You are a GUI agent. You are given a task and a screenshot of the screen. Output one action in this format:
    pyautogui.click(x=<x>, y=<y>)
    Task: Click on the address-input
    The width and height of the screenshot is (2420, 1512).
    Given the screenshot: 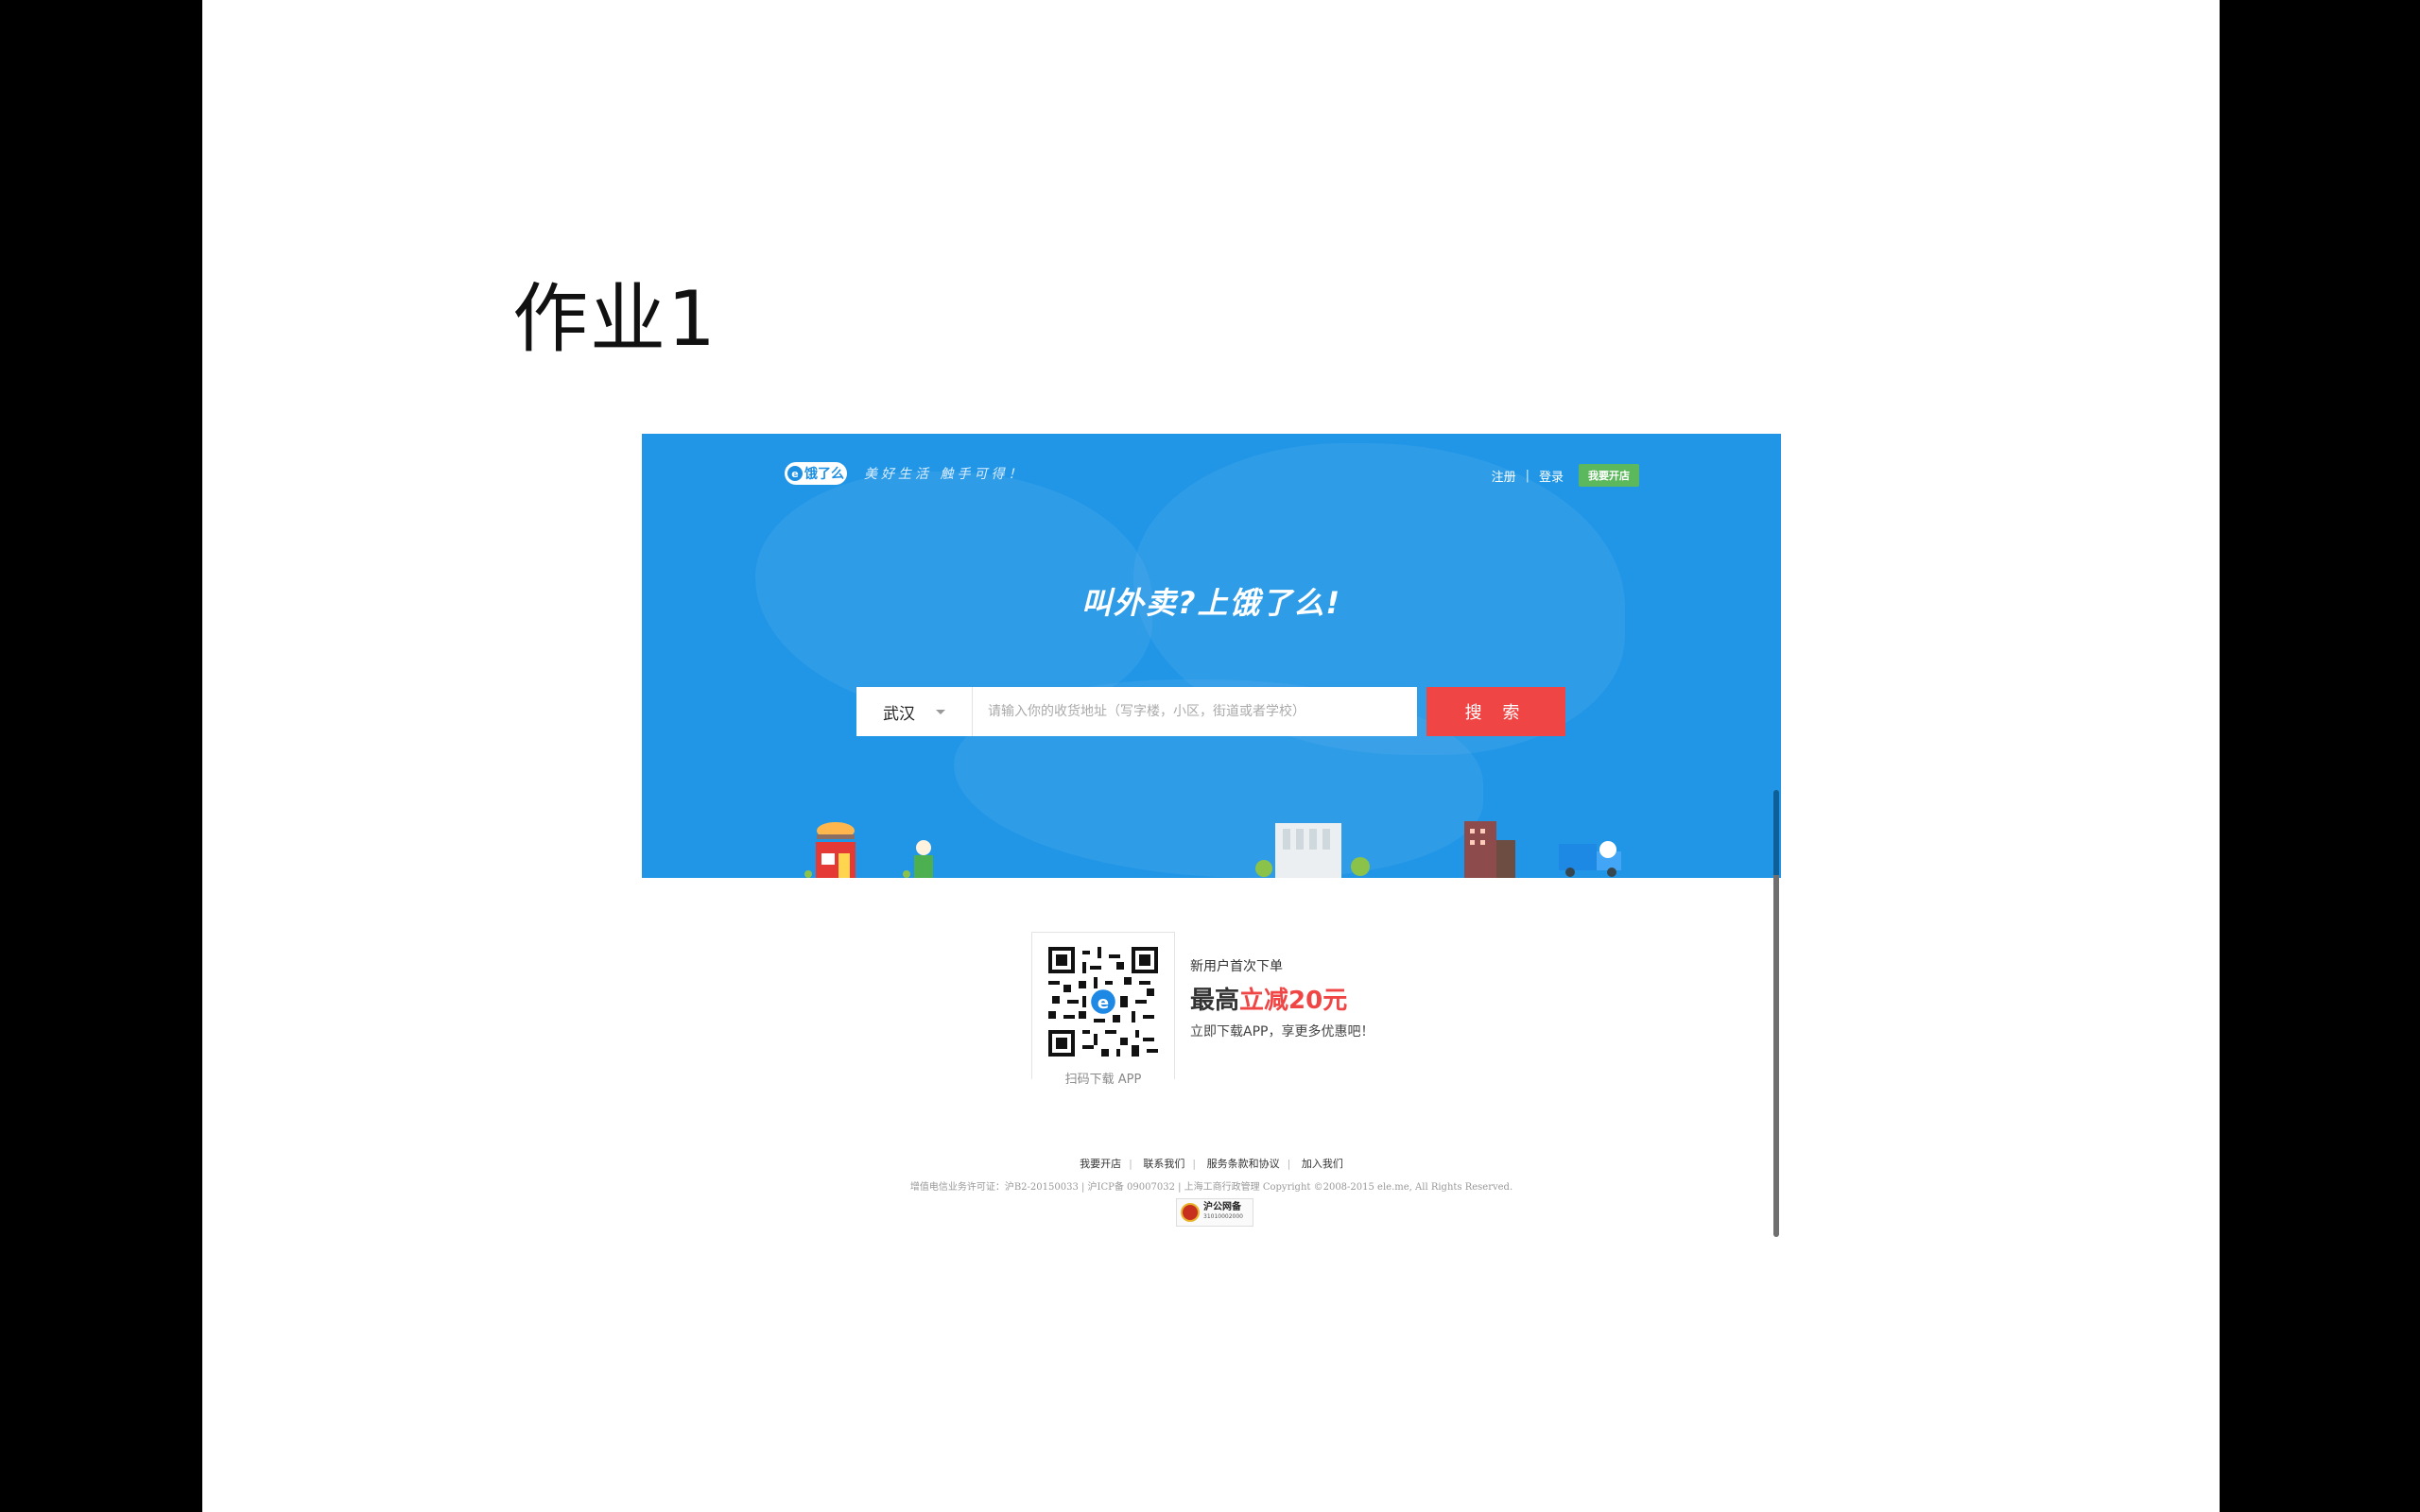 What is the action you would take?
    pyautogui.click(x=1195, y=711)
    